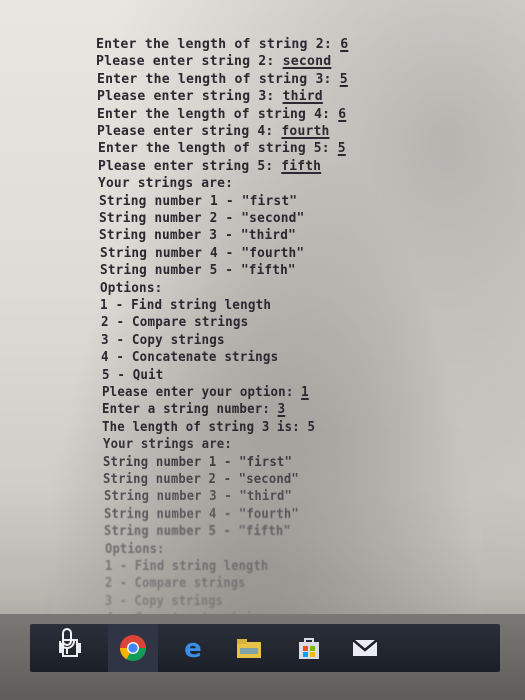 This screenshot has height=700, width=525. I want to click on console-line: Enter the length of string 3: 5, so click(222, 79).